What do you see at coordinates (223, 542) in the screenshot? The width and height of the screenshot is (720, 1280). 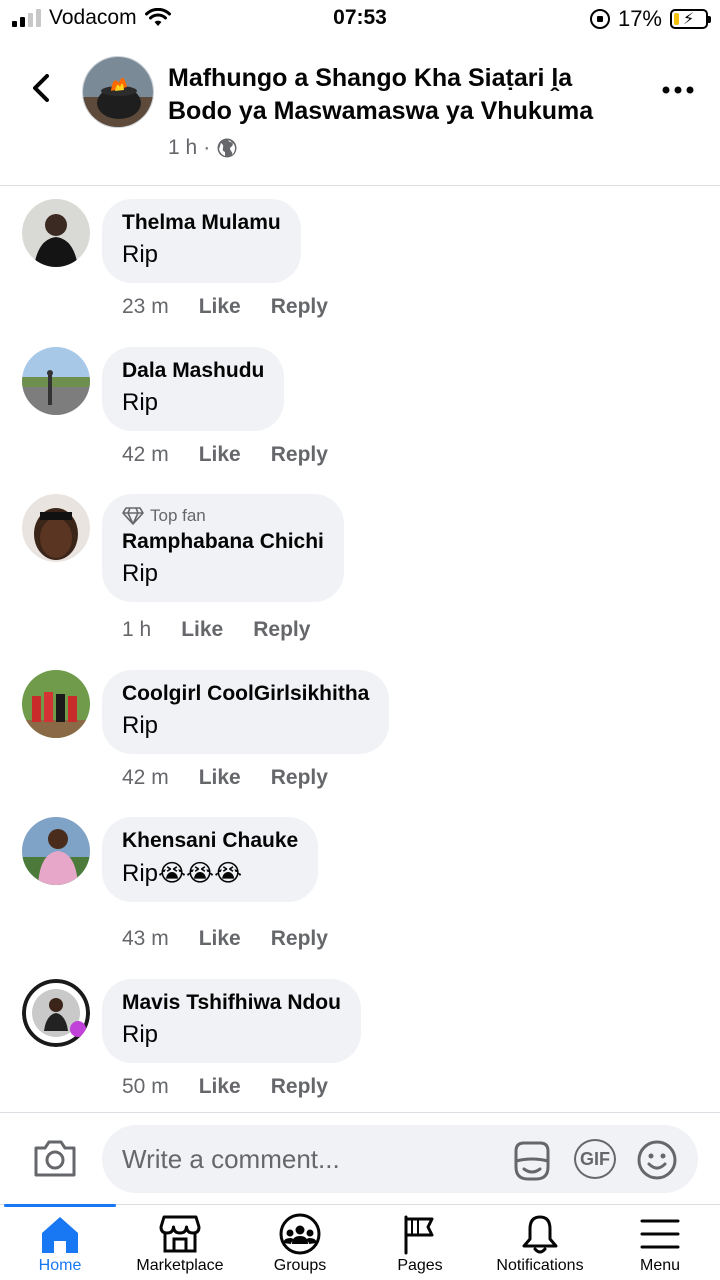 I see `commenter-name: Ramphabana Chichi` at bounding box center [223, 542].